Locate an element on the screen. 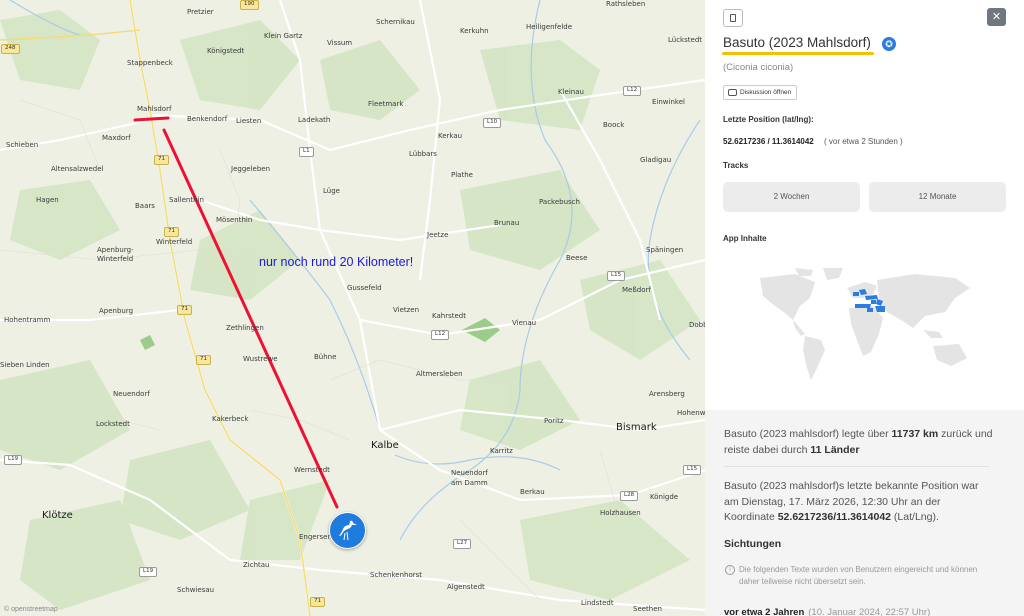 This screenshot has height=616, width=1024. place-label: Boock is located at coordinates (614, 125).